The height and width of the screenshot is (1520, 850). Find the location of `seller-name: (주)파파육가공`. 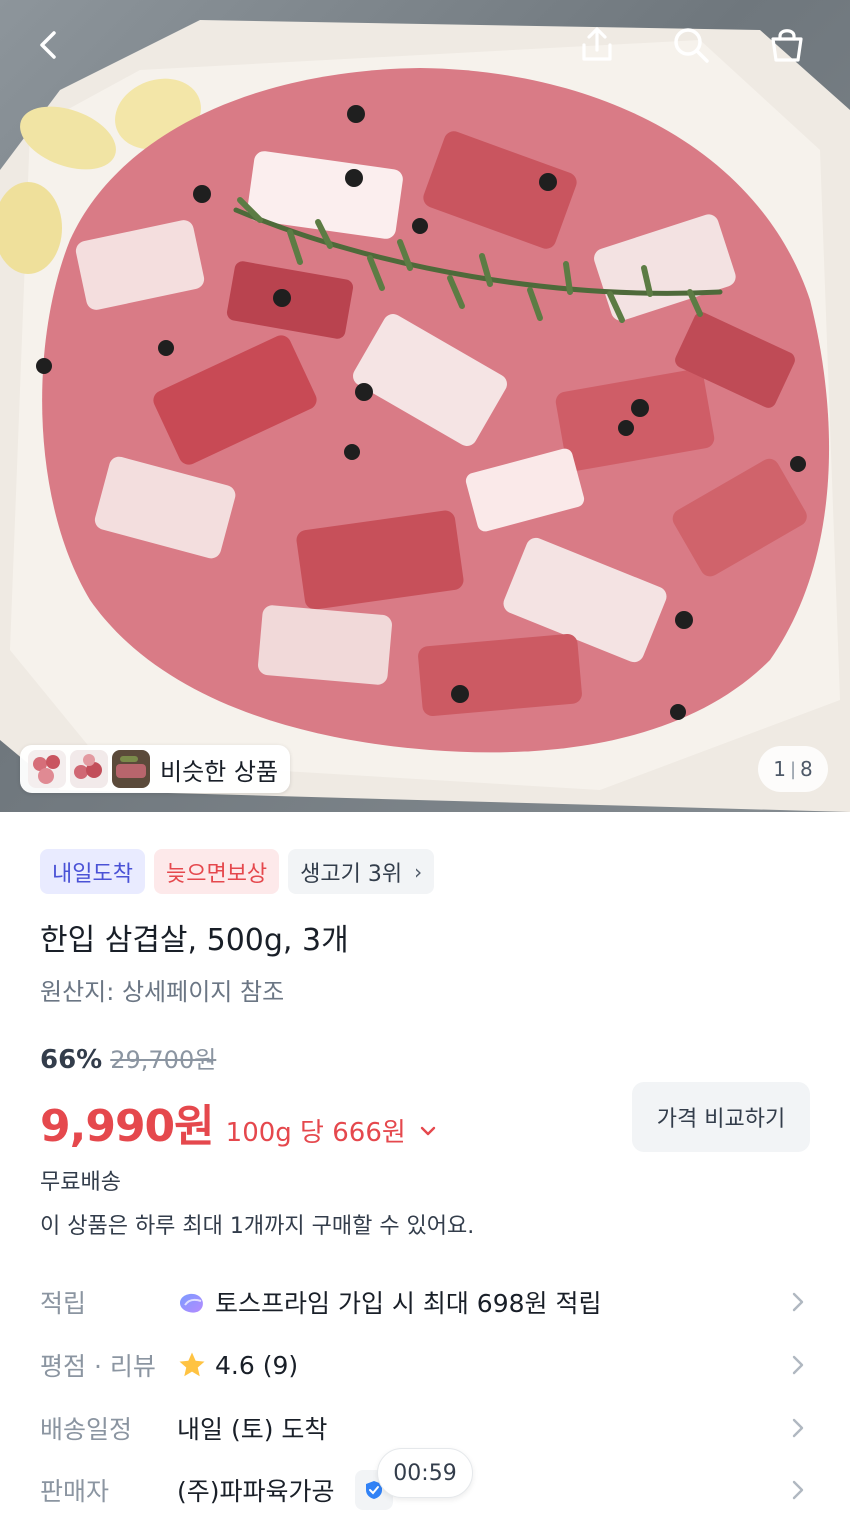

seller-name: (주)파파육가공 is located at coordinates (256, 1491).